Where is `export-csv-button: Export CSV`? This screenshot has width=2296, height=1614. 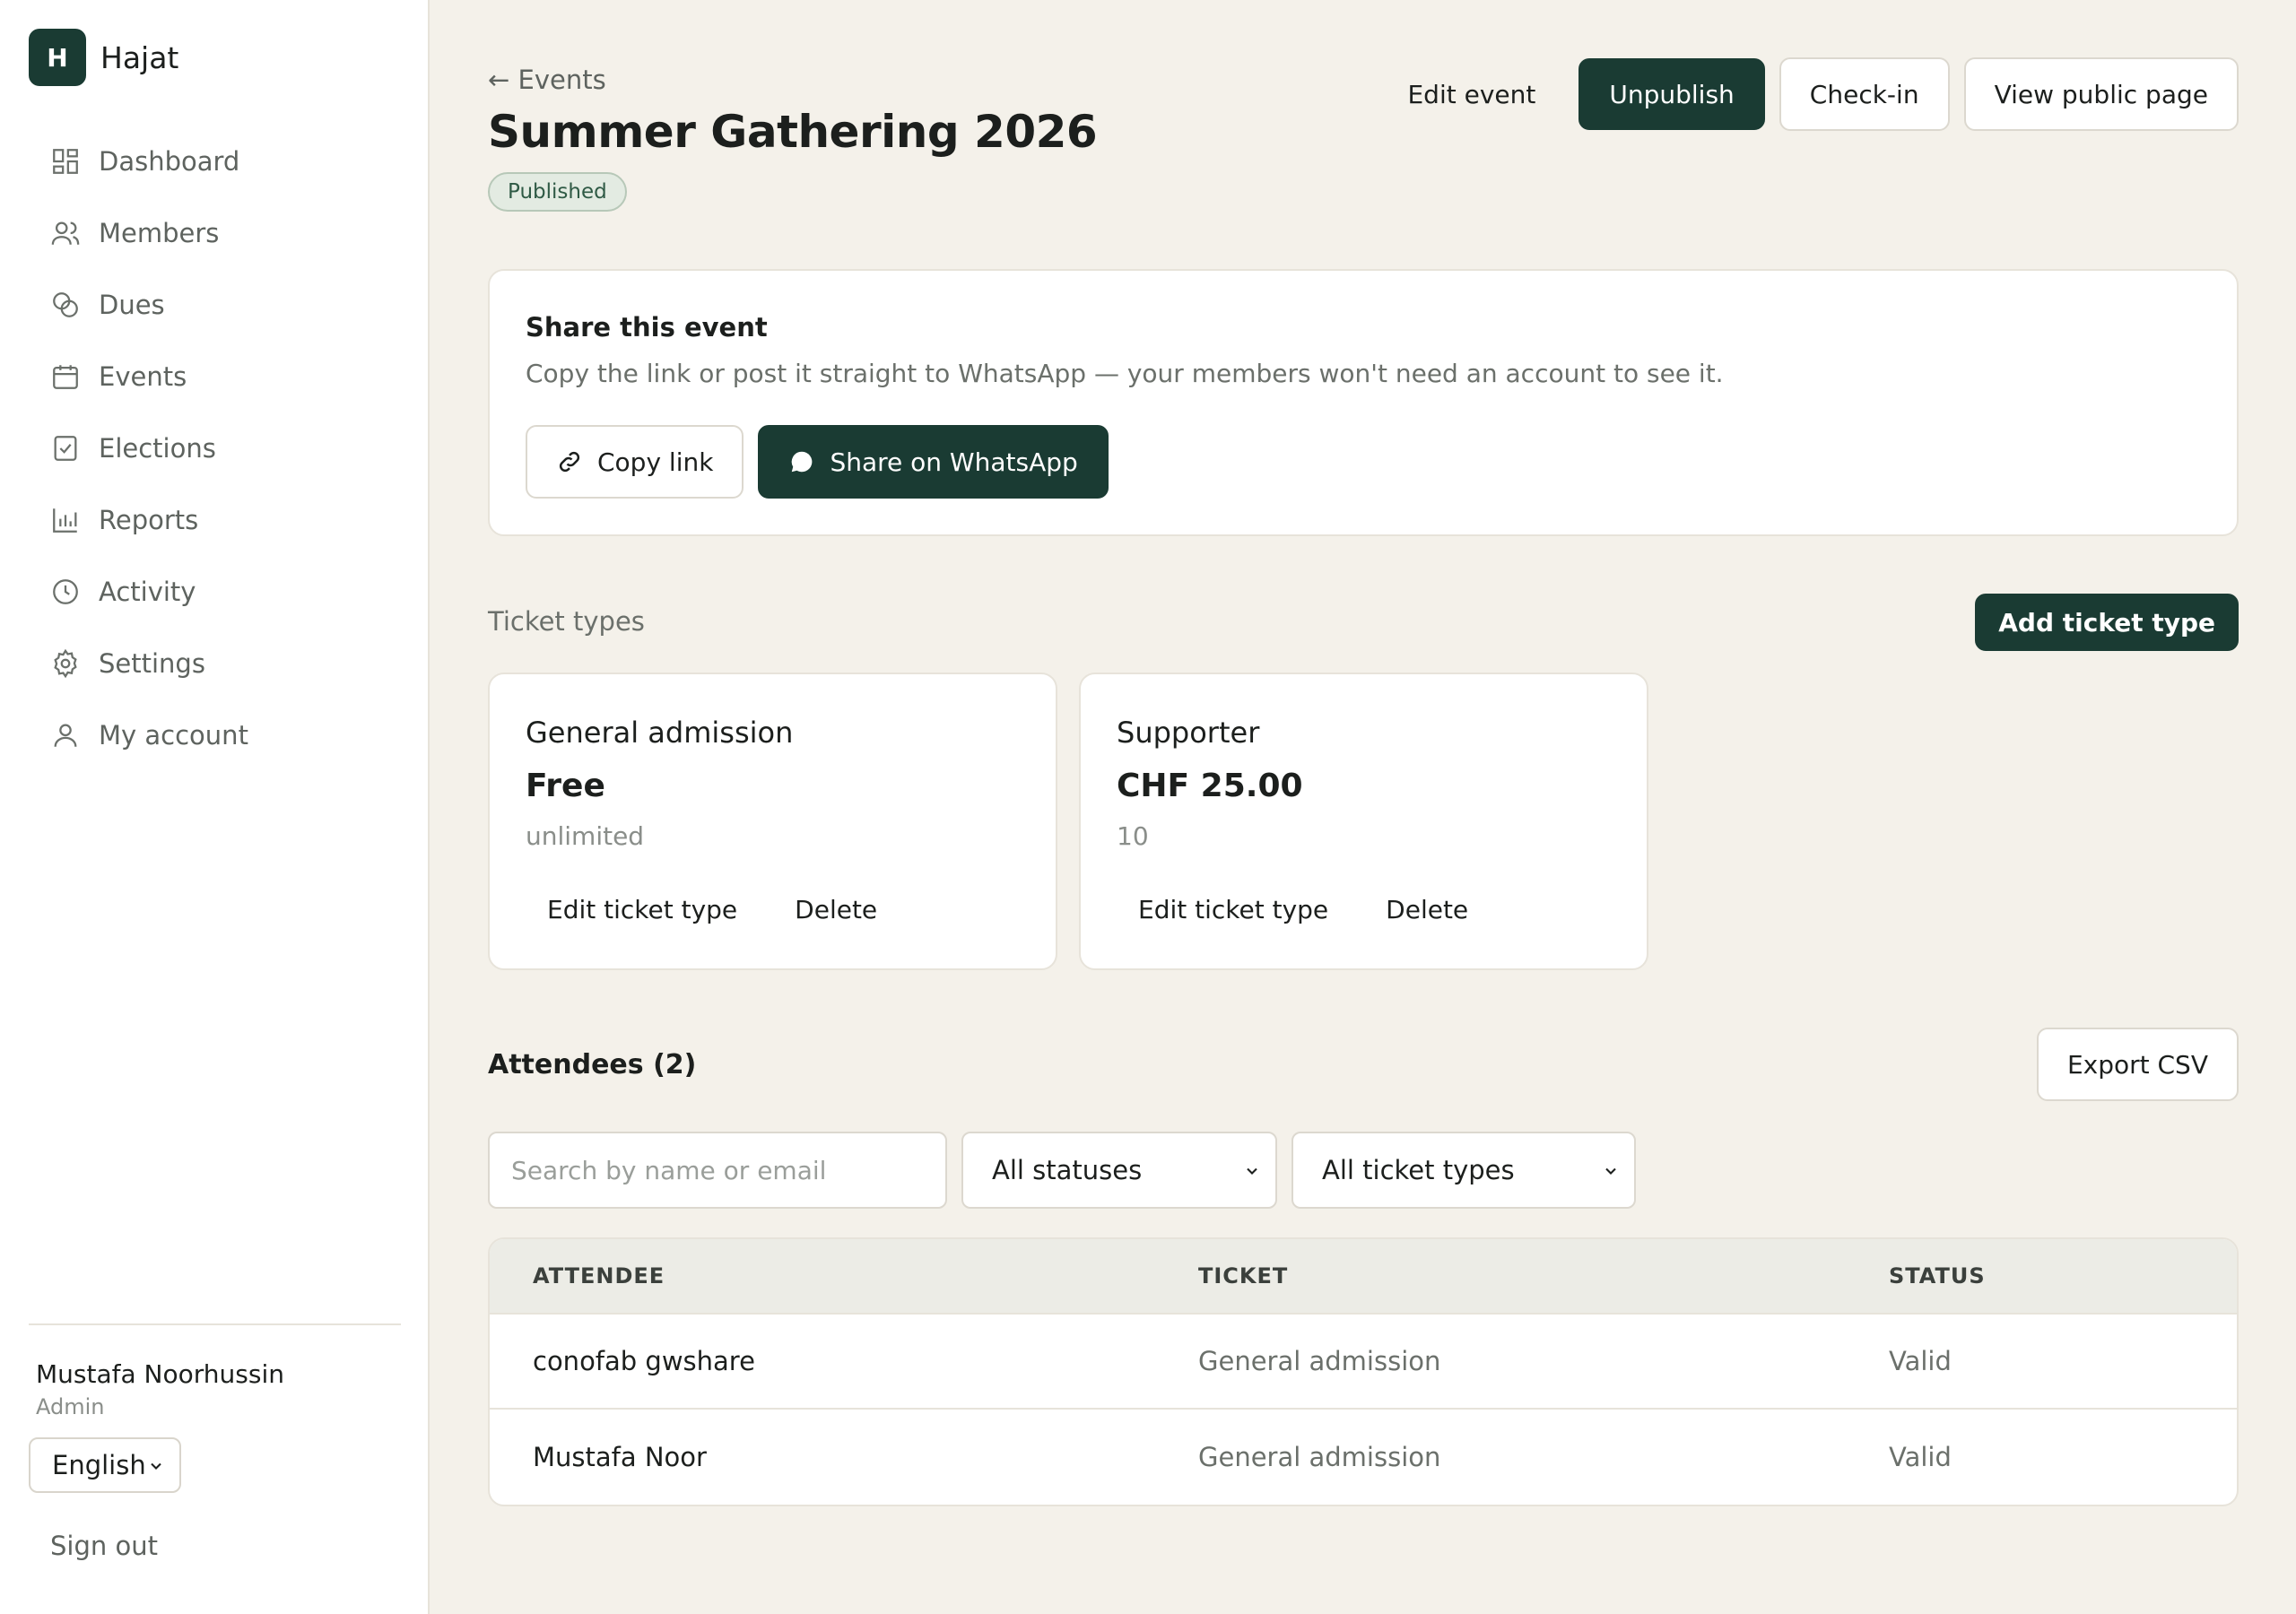
export-csv-button: Export CSV is located at coordinates (2137, 1064).